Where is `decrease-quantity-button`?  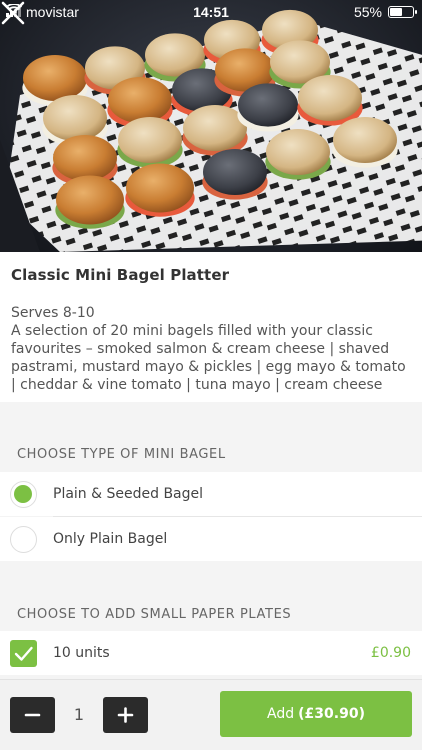 decrease-quantity-button is located at coordinates (32, 715).